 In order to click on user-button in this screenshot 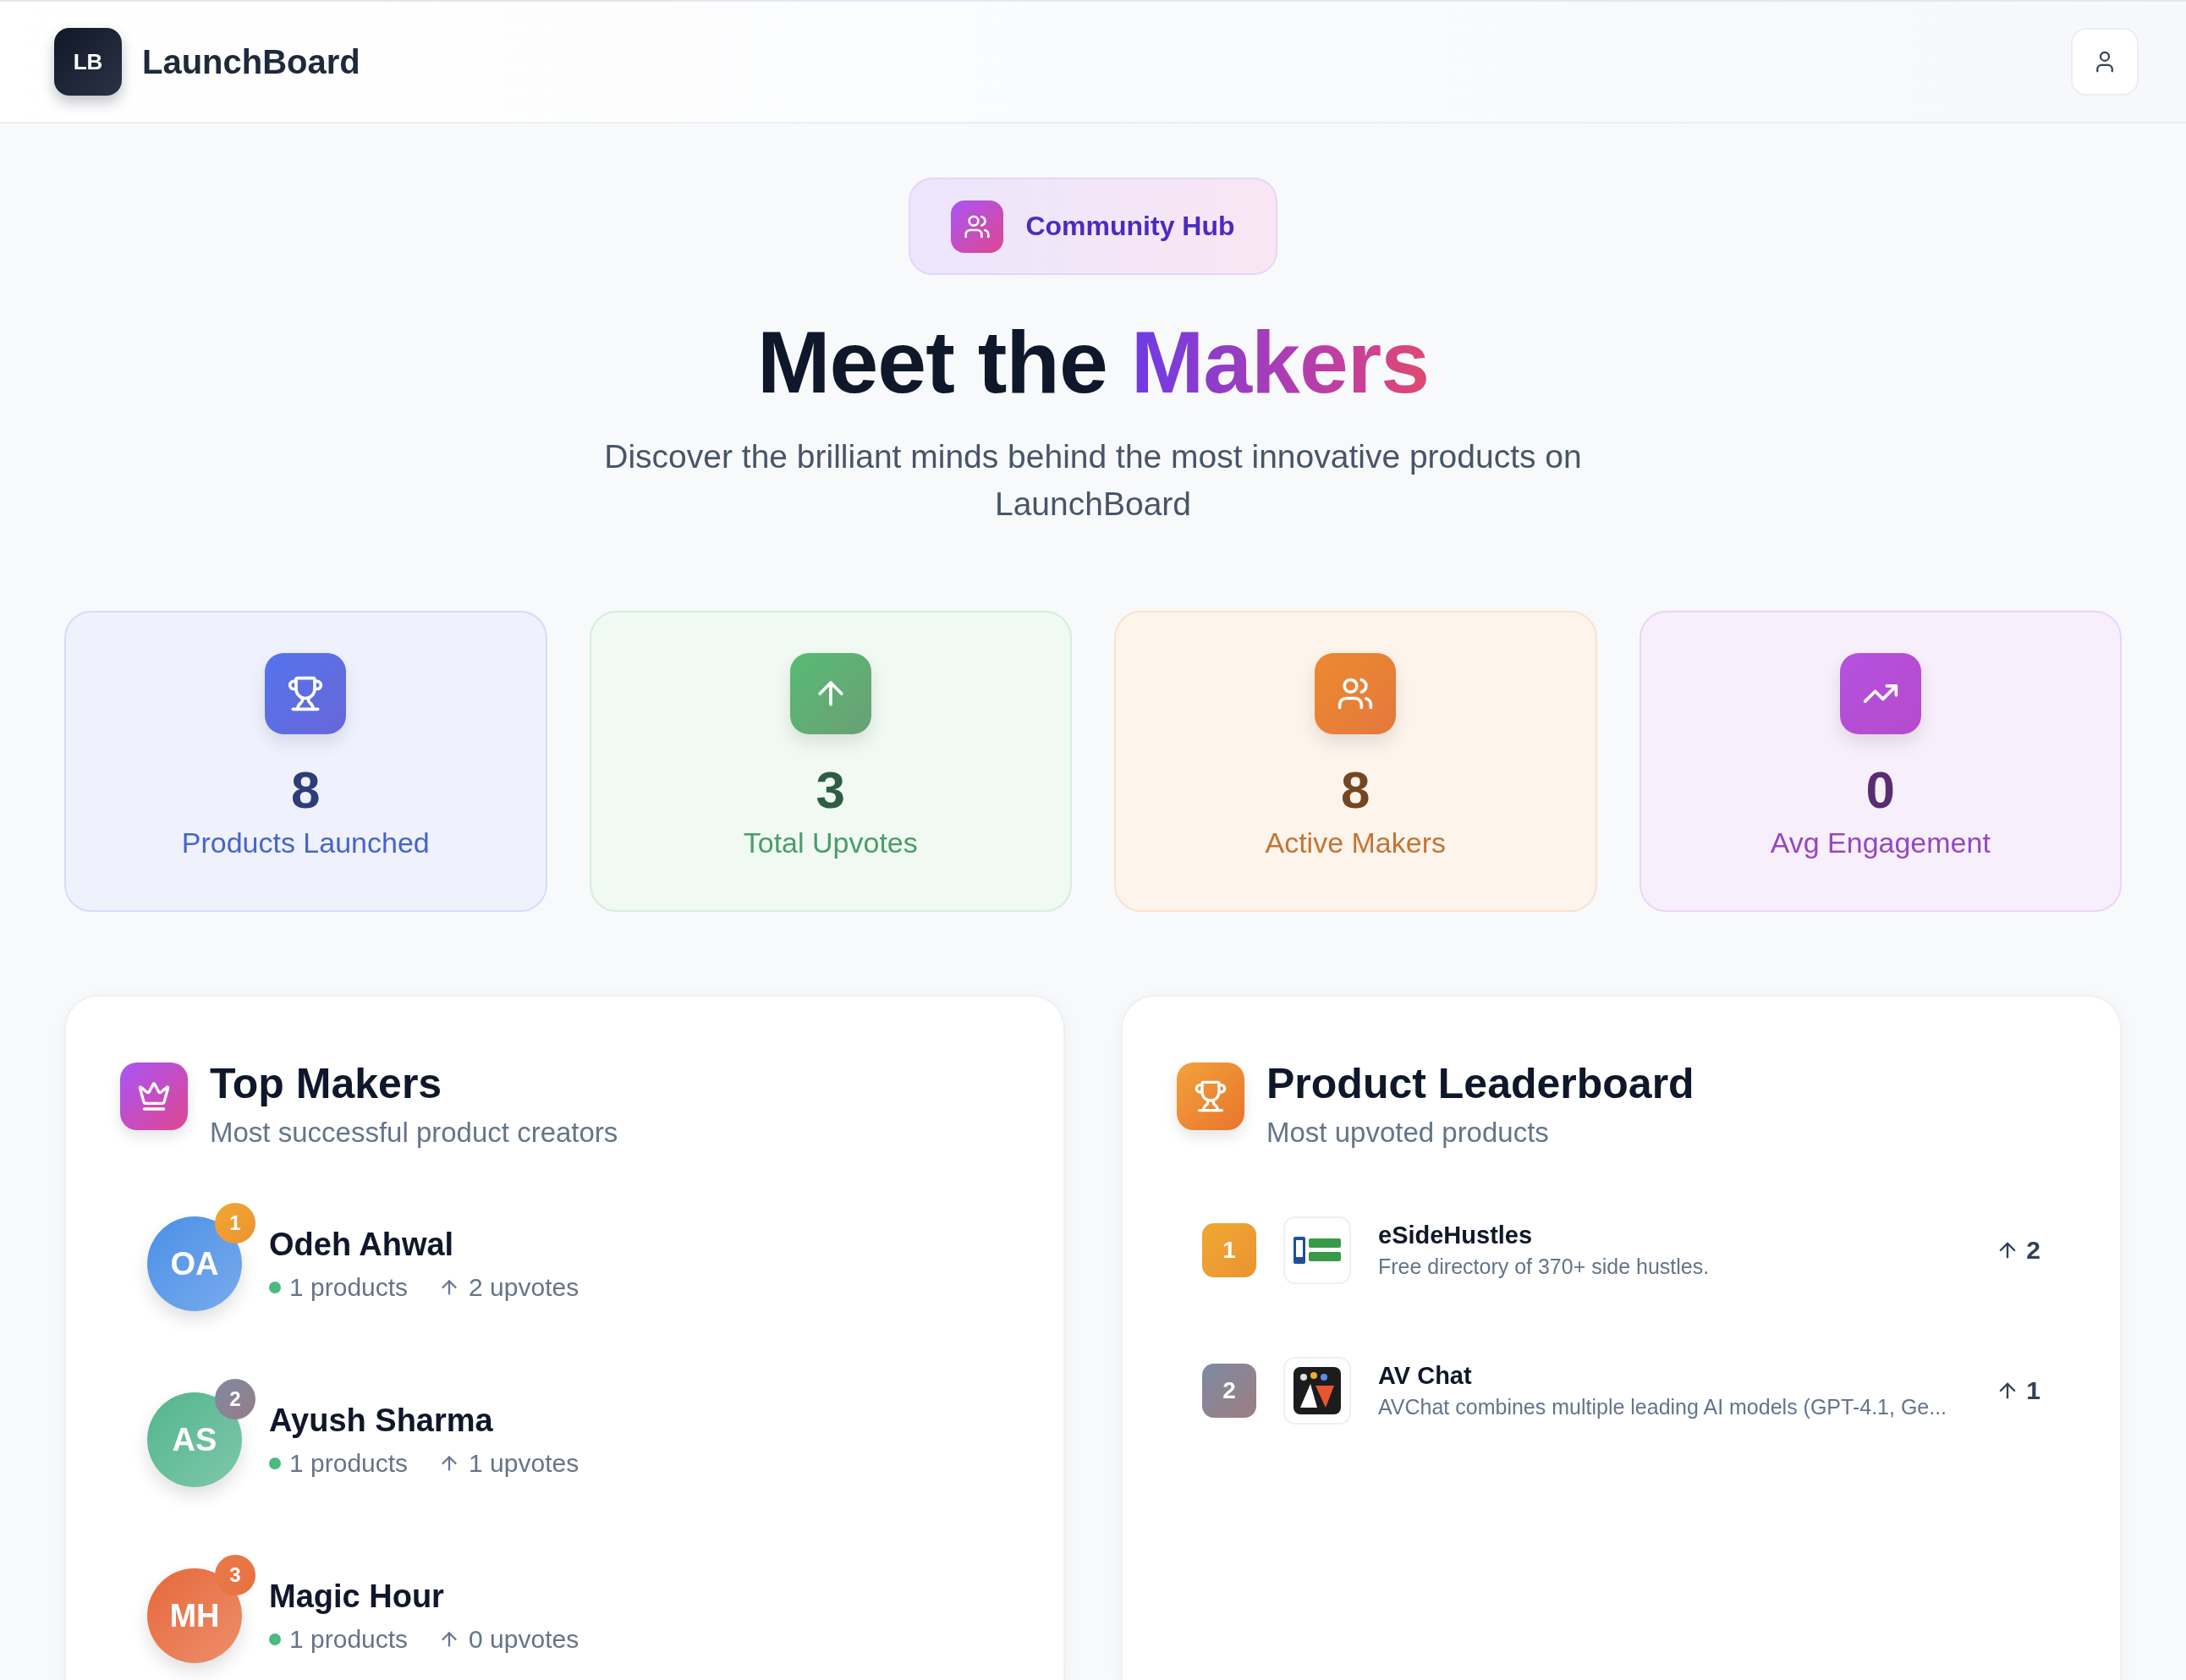, I will do `click(2105, 62)`.